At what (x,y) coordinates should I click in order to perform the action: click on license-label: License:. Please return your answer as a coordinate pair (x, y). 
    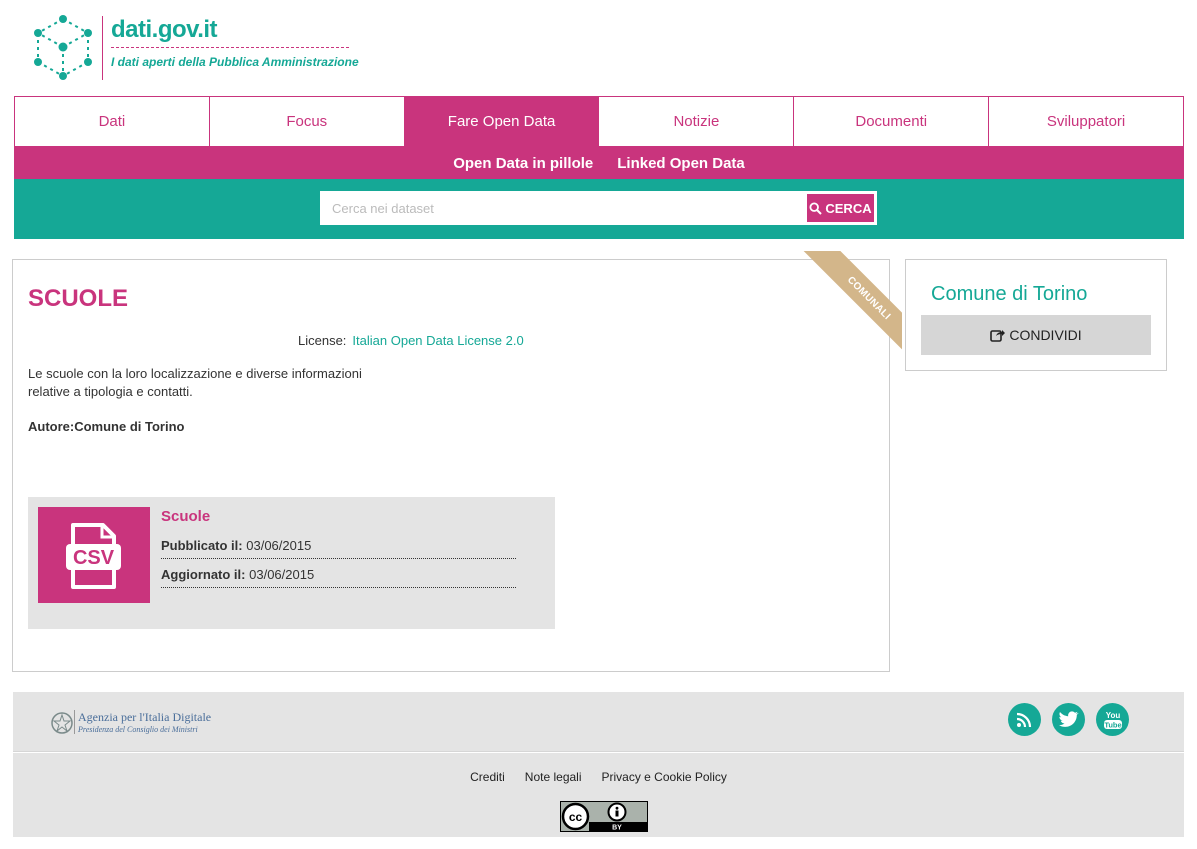
    Looking at the image, I should click on (322, 340).